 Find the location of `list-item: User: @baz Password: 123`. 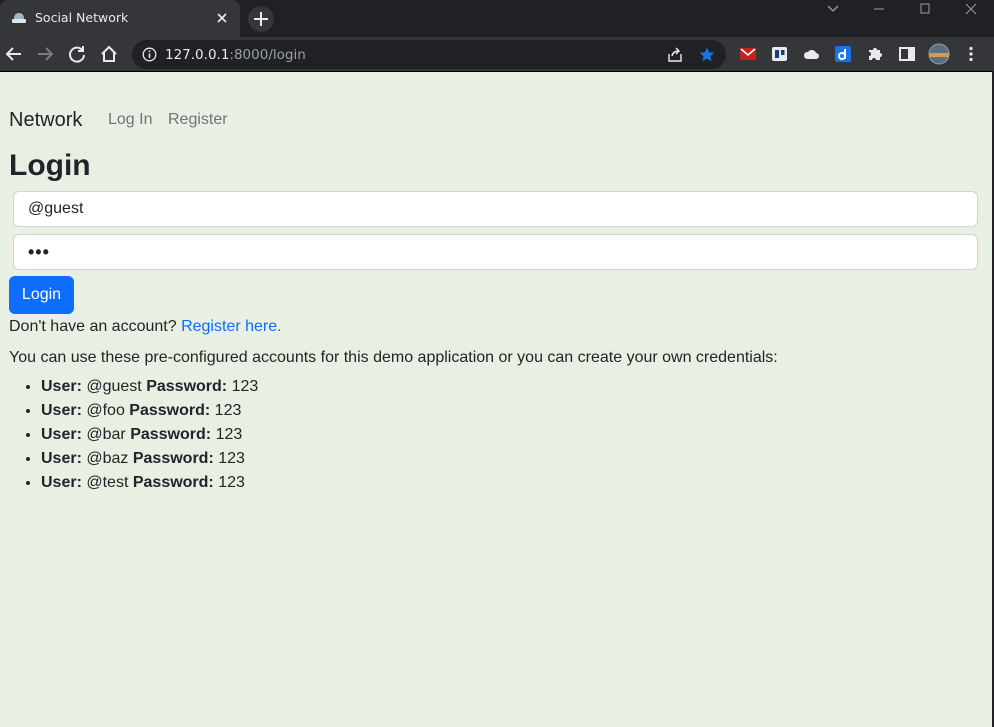

list-item: User: @baz Password: 123 is located at coordinates (149, 462).